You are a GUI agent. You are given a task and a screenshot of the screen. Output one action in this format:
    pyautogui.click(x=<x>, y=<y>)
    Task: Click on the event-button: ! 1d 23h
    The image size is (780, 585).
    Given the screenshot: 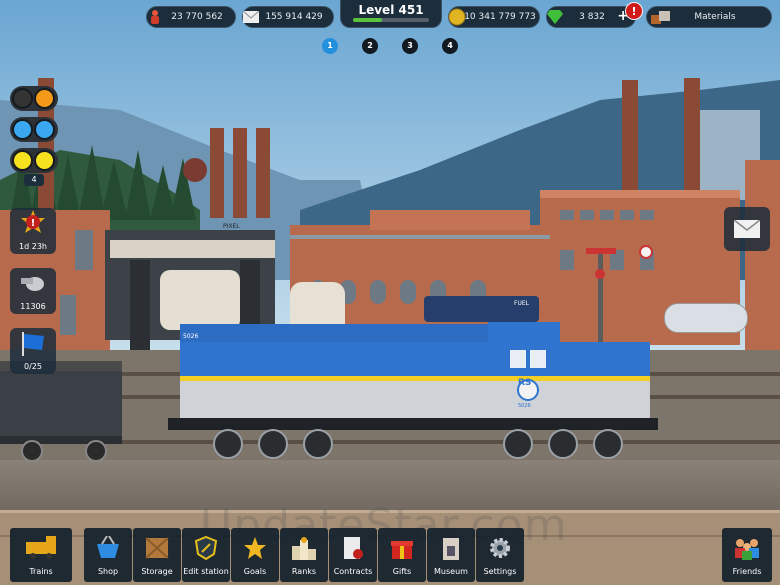 What is the action you would take?
    pyautogui.click(x=33, y=231)
    